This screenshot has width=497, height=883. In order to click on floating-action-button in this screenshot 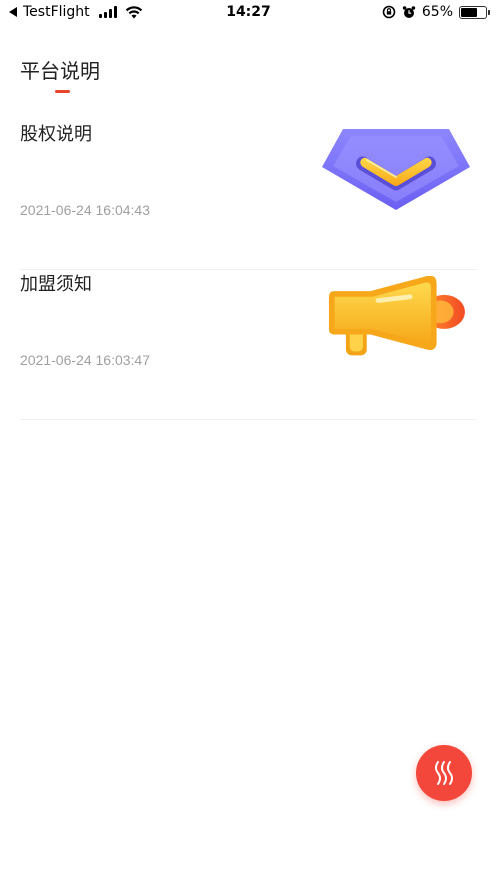, I will do `click(444, 773)`.